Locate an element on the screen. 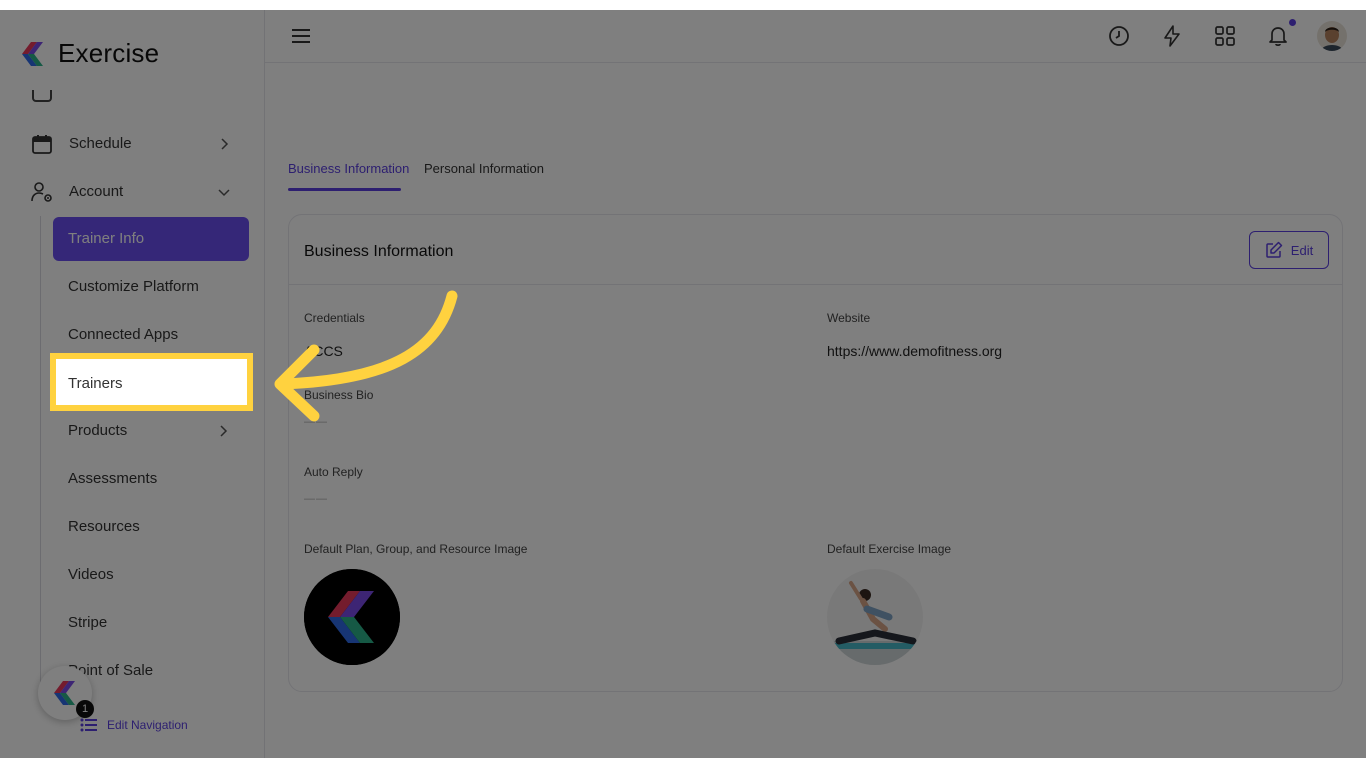 This screenshot has width=1366, height=768. submenu-guide-line is located at coordinates (40, 451).